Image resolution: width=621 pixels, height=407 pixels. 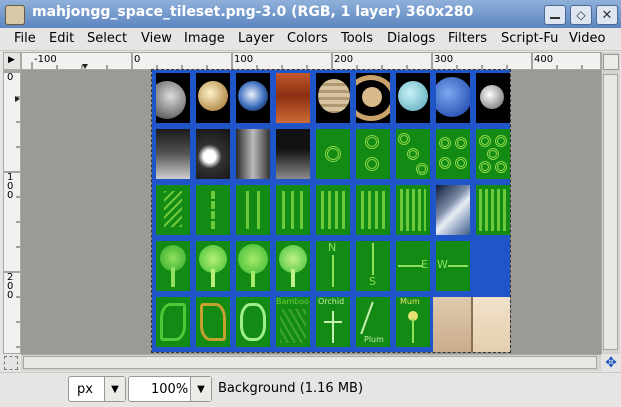 What do you see at coordinates (529, 38) in the screenshot?
I see `menu-script-fu: Script-Fu` at bounding box center [529, 38].